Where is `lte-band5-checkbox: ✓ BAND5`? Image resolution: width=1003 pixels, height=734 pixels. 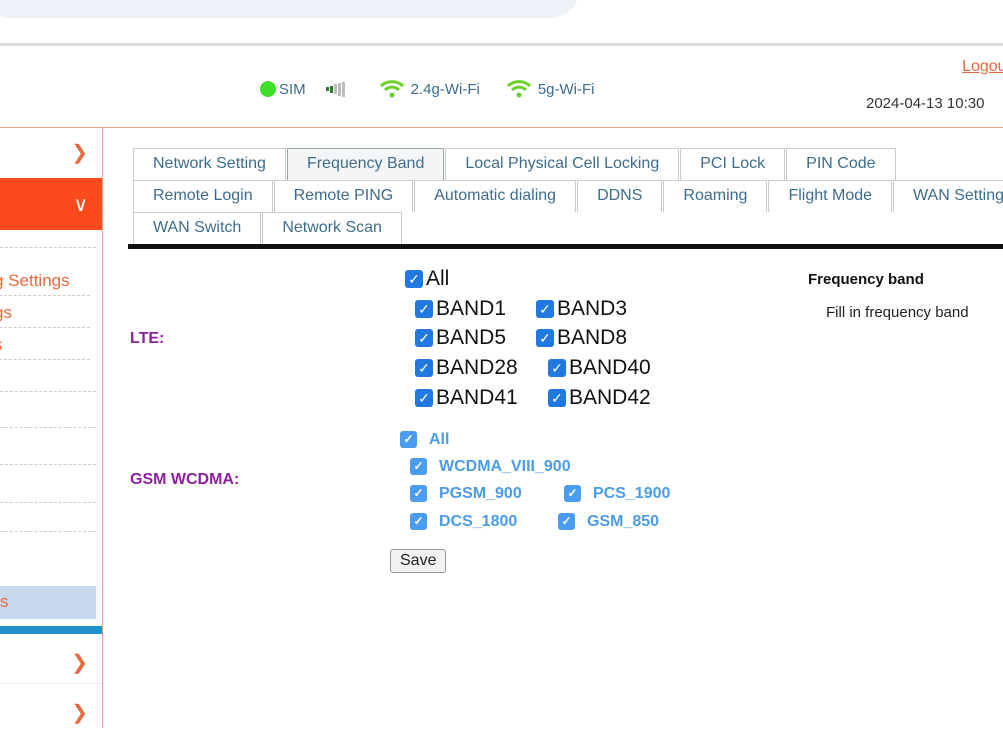 lte-band5-checkbox: ✓ BAND5 is located at coordinates (460, 338).